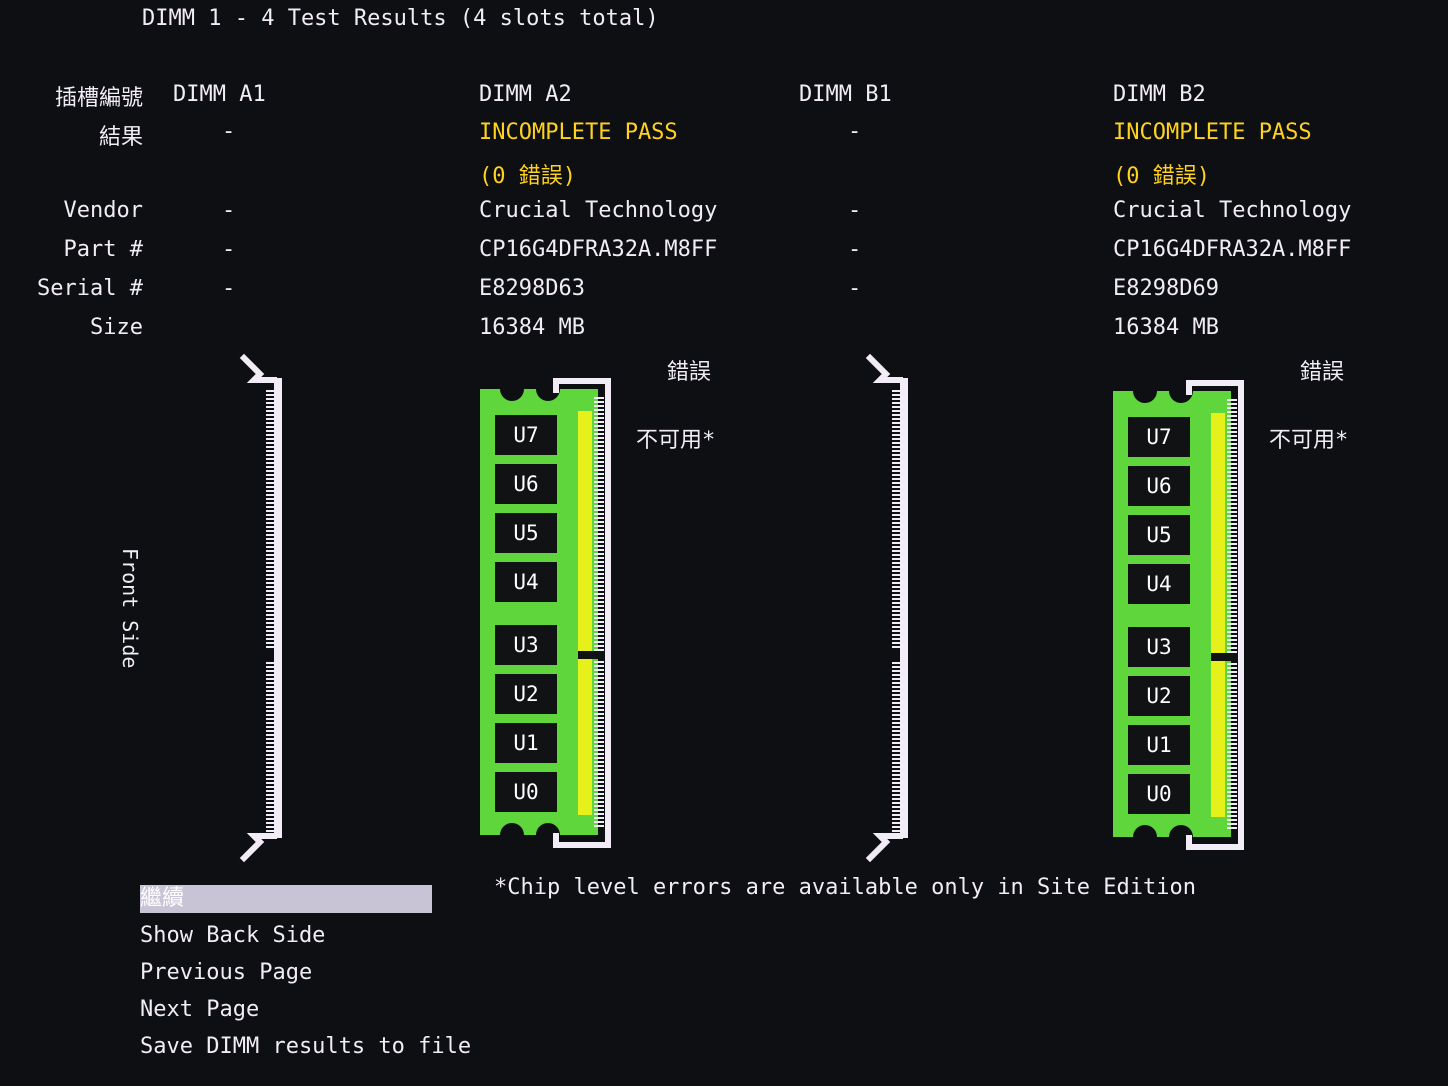 This screenshot has height=1086, width=1448. What do you see at coordinates (305, 1046) in the screenshot?
I see `menu-save-results-button: Save DIMM results to file` at bounding box center [305, 1046].